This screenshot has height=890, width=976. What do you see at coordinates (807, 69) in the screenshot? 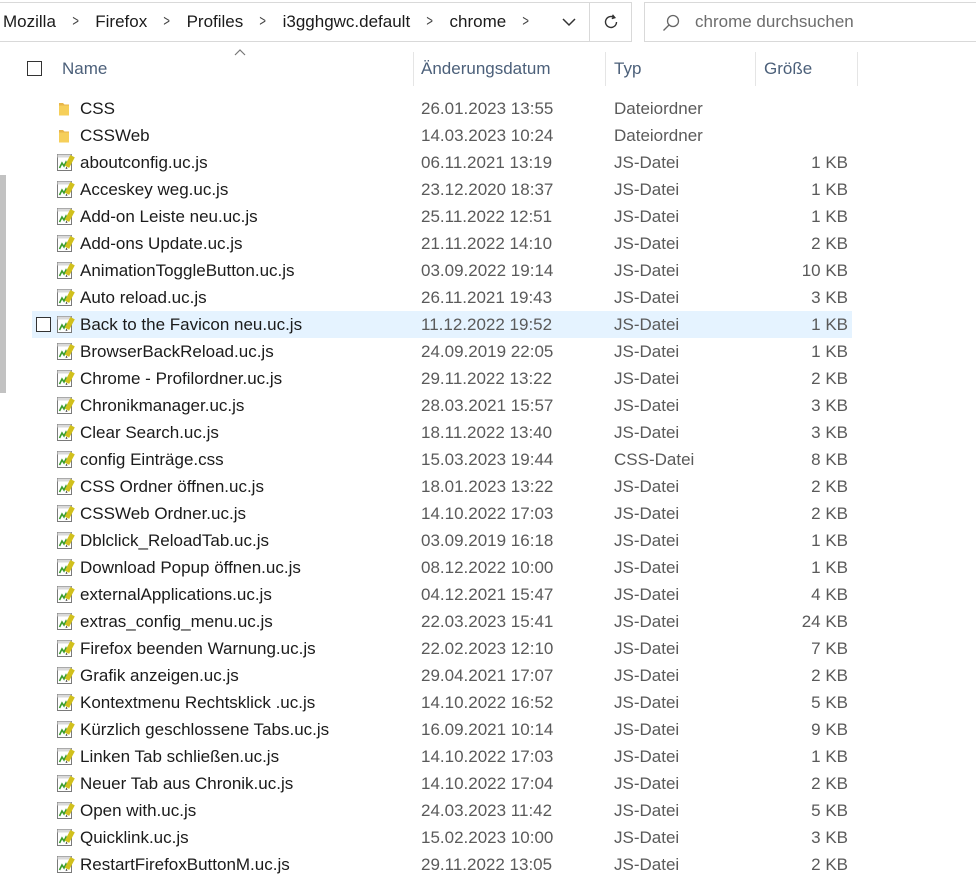
I see `column-header-size: Größe` at bounding box center [807, 69].